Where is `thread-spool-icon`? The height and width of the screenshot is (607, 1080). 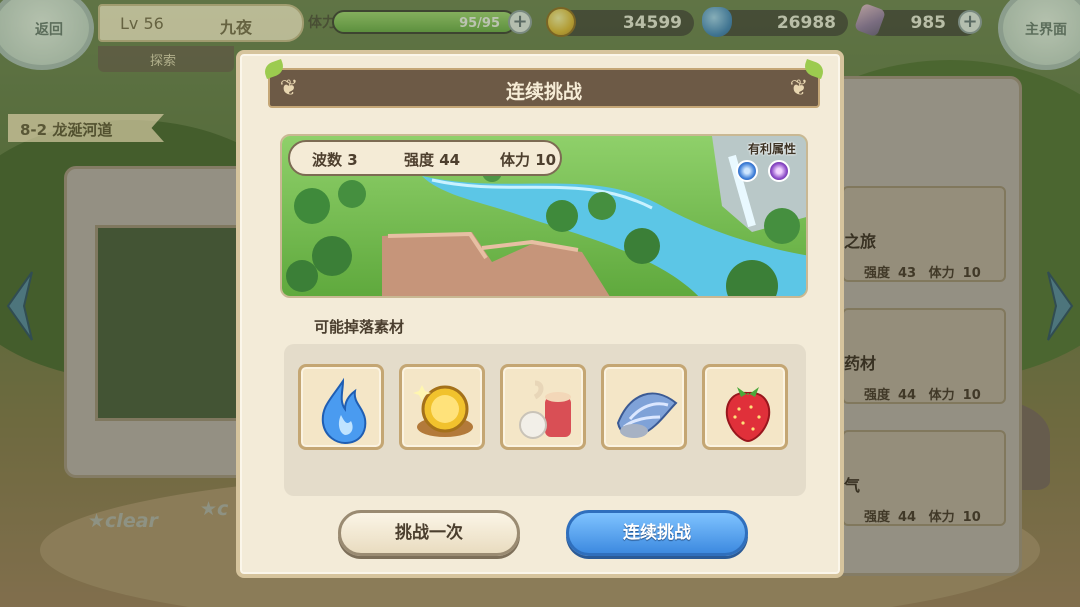
thread-spool-icon is located at coordinates (545, 409).